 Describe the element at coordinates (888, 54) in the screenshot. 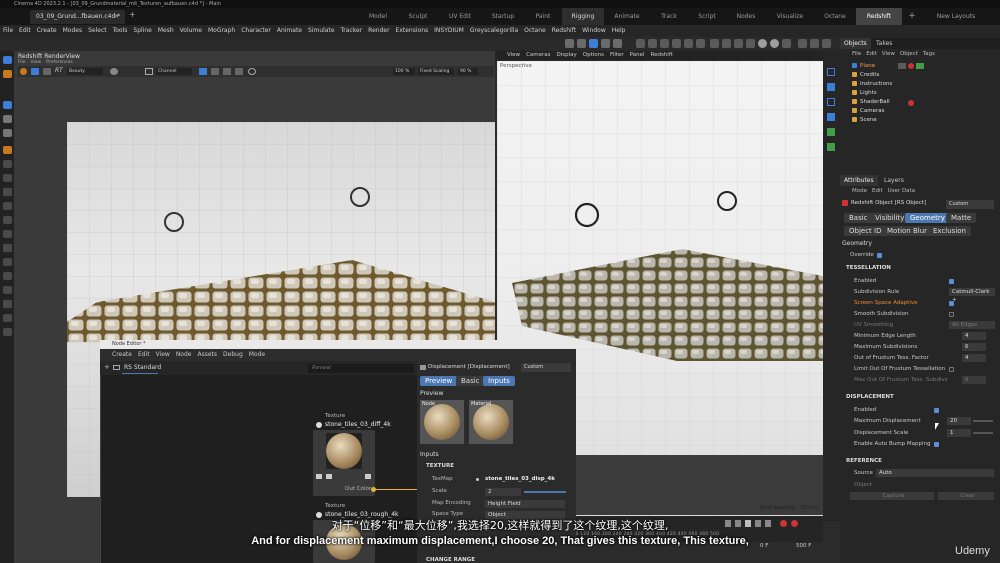

I see `obj-menu-view: View` at that location.